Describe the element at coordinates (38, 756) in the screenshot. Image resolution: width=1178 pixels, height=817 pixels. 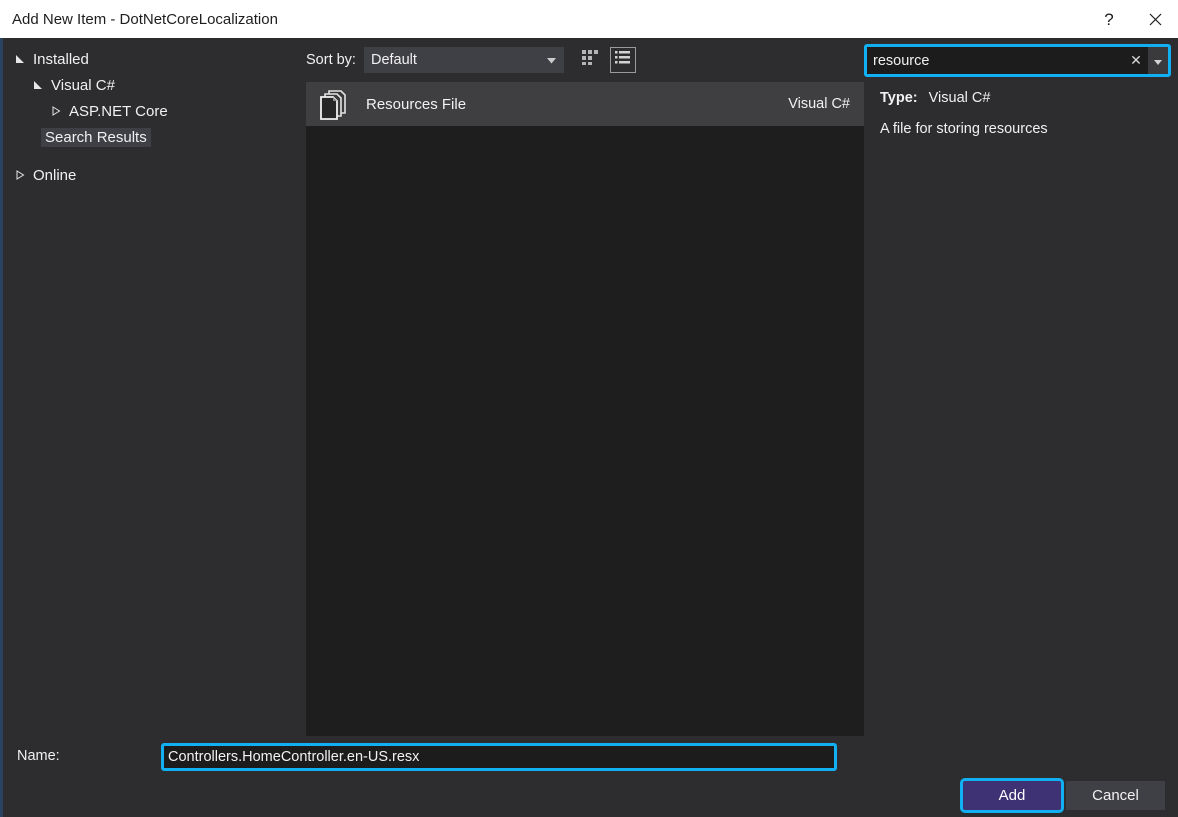
I see `name-label: Name:` at that location.